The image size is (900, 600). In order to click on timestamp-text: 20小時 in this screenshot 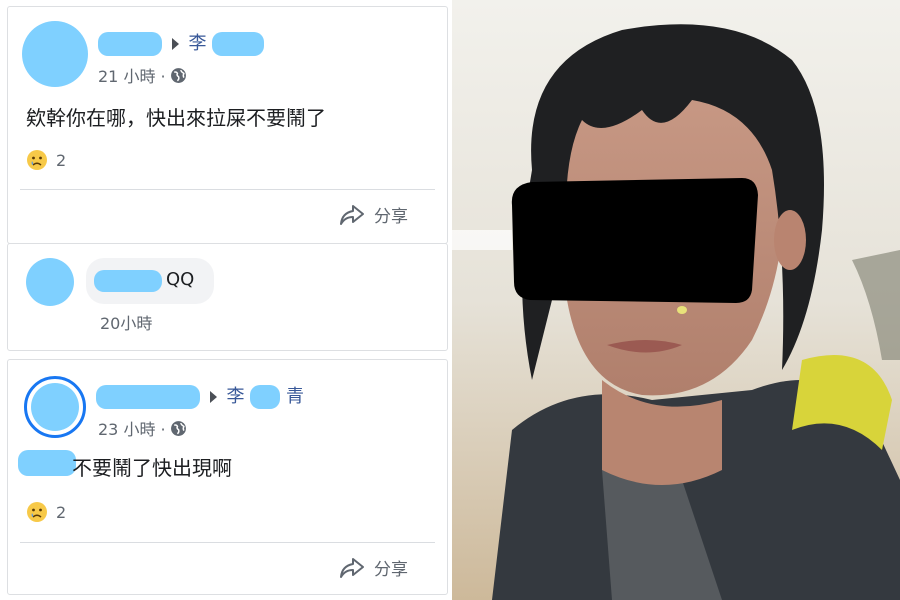, I will do `click(126, 323)`.